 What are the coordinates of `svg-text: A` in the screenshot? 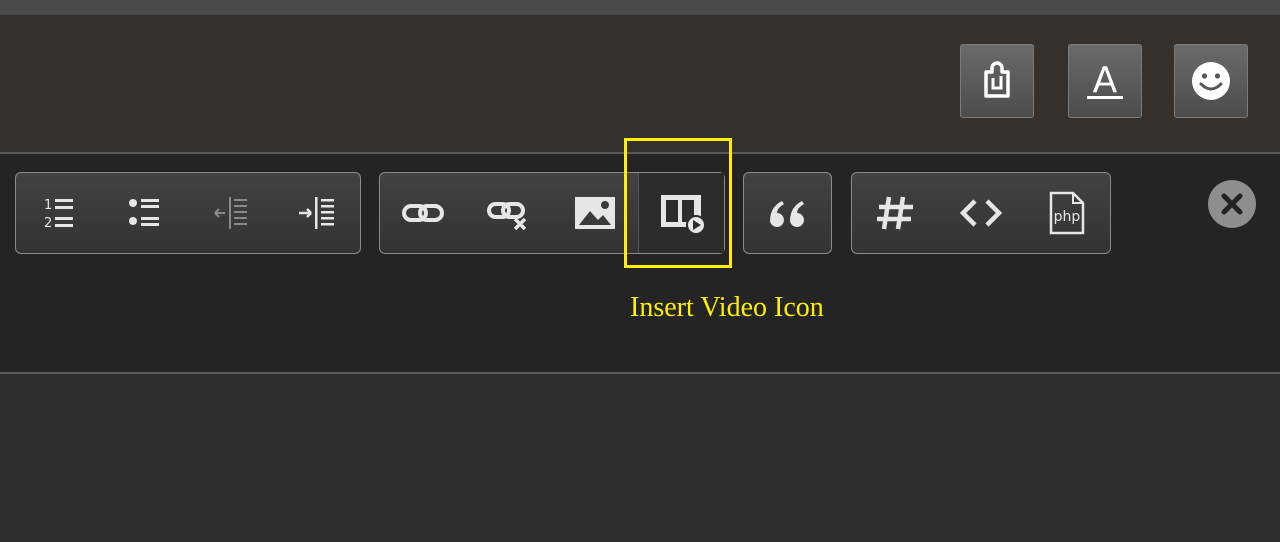 It's located at (1105, 80).